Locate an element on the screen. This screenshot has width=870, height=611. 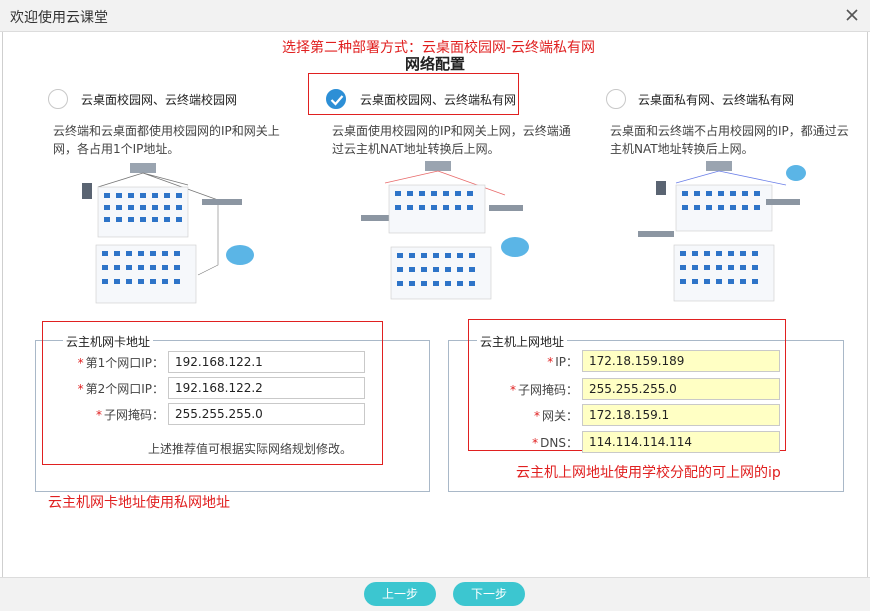
footer-bar: 上一步 下一步 is located at coordinates (435, 594).